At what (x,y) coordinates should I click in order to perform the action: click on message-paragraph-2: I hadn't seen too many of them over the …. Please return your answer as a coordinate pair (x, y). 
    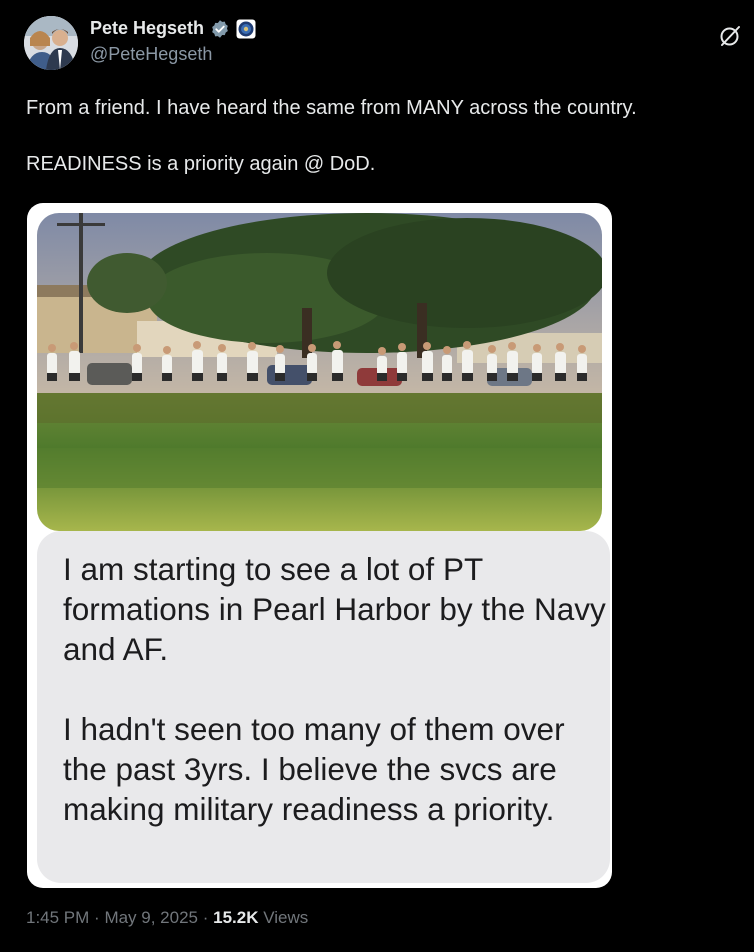
    Looking at the image, I should click on (314, 769).